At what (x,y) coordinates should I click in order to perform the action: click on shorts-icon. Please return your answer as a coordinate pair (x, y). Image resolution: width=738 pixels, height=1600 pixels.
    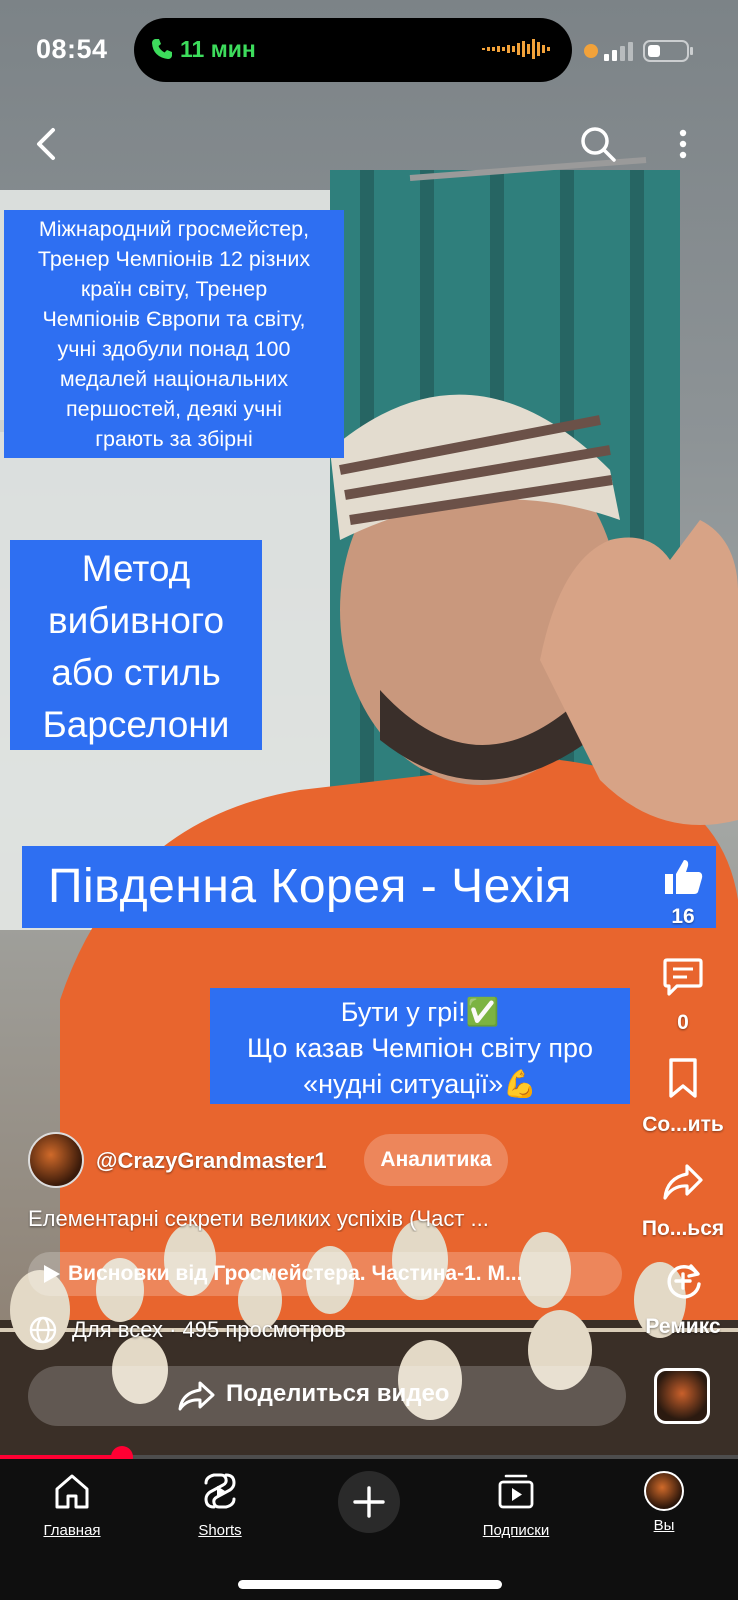
    Looking at the image, I should click on (220, 1491).